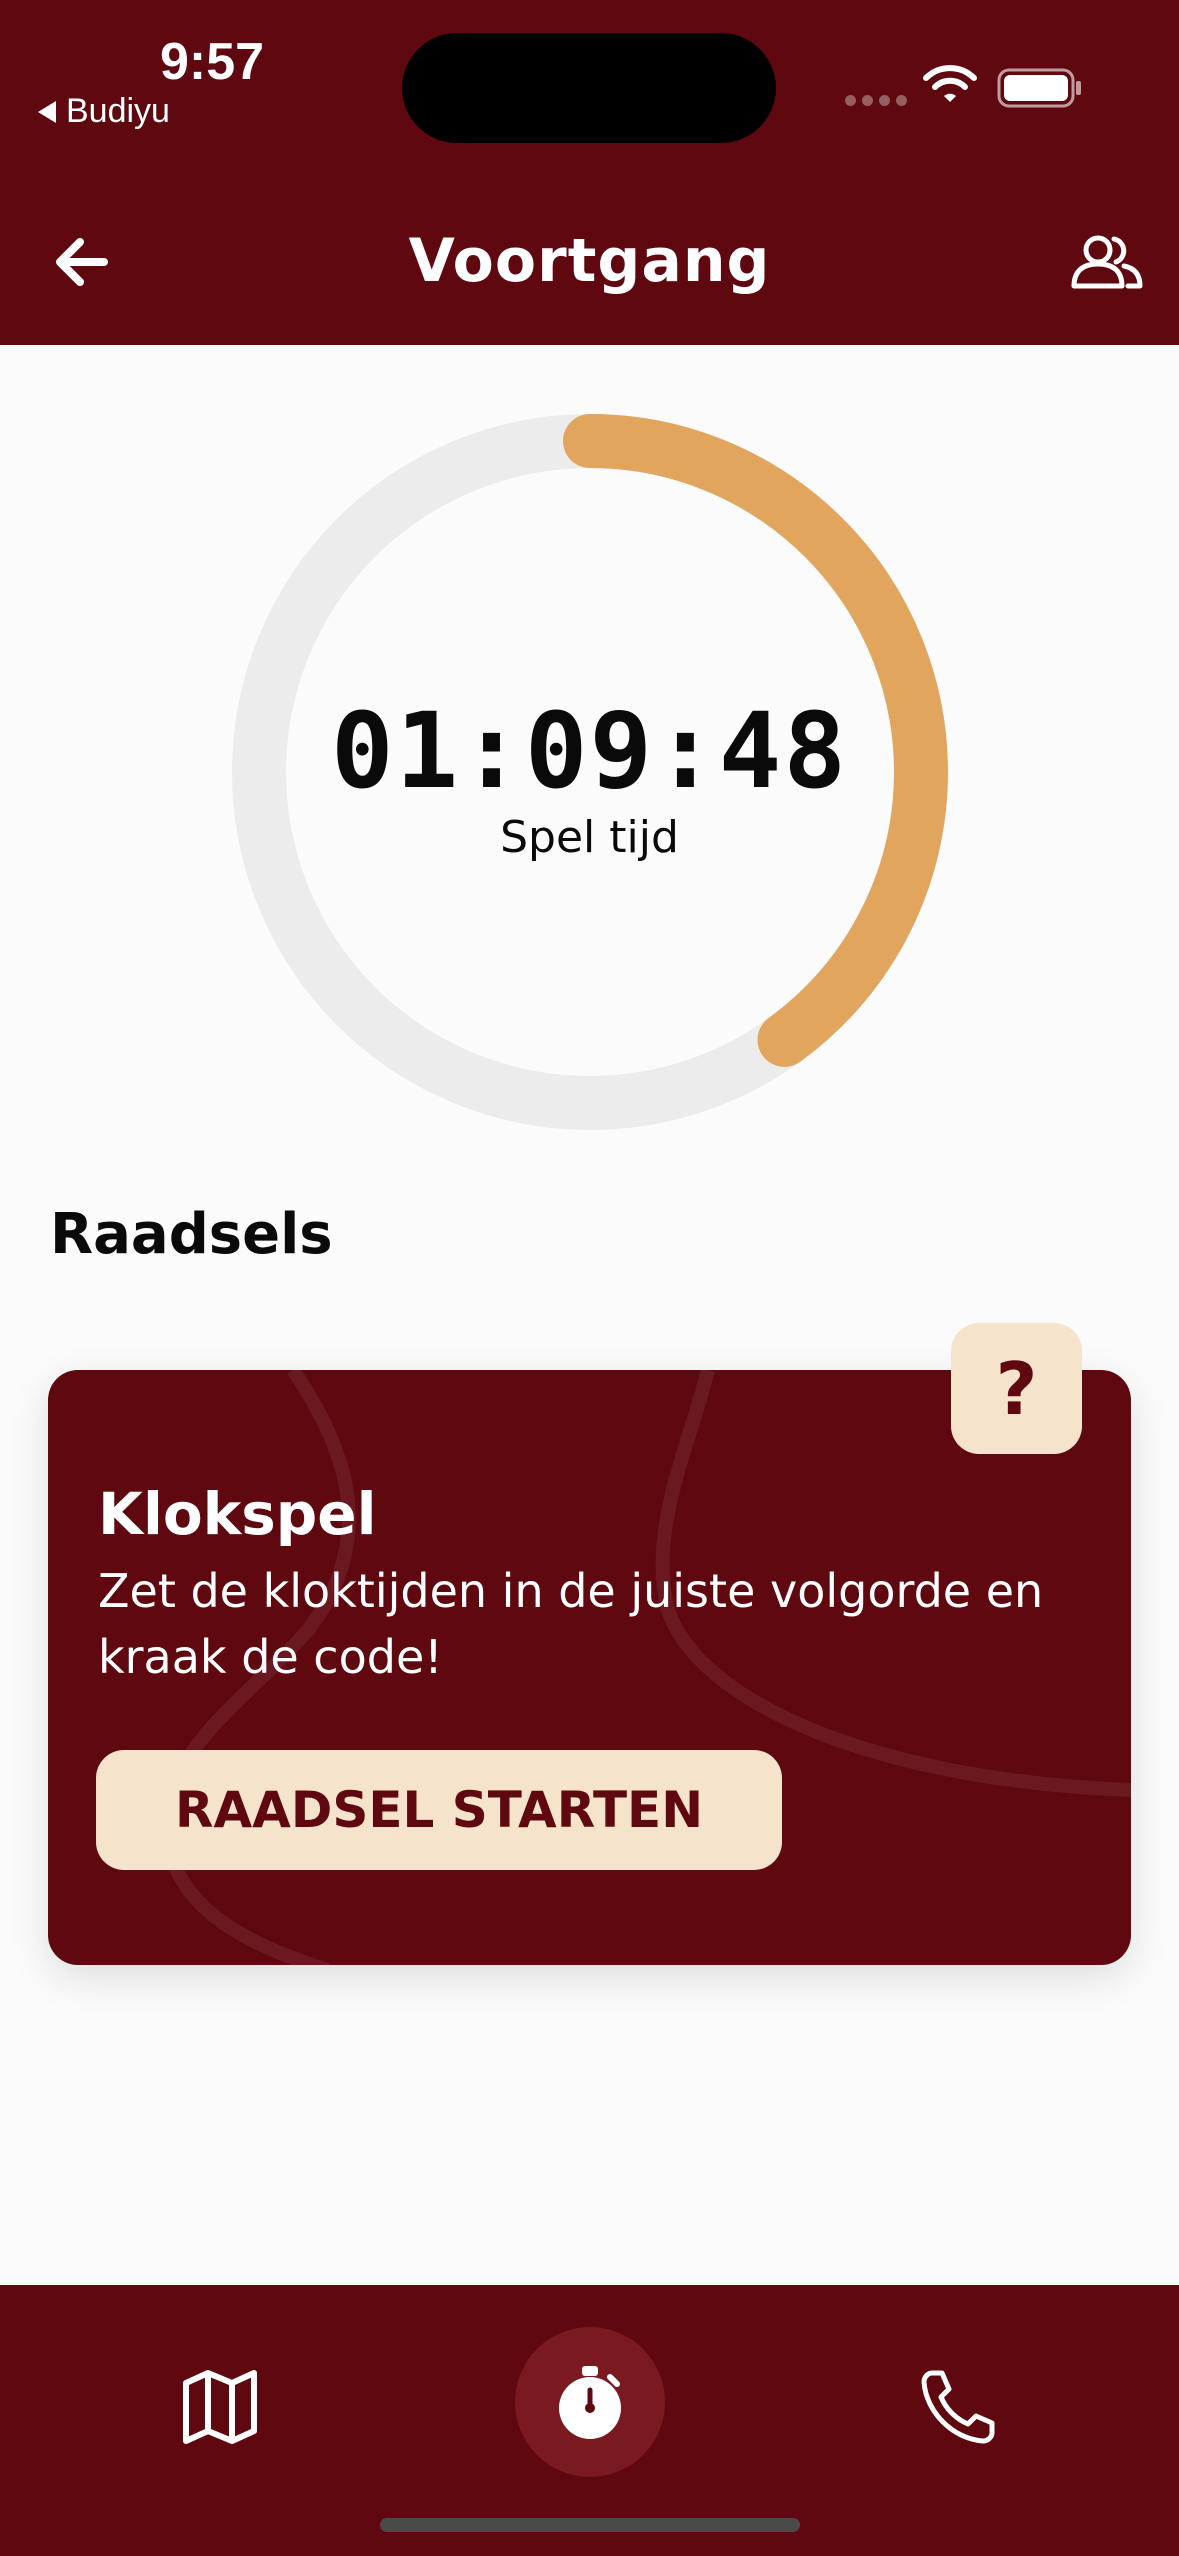 This screenshot has width=1179, height=2556. Describe the element at coordinates (1039, 88) in the screenshot. I see `battery-icon` at that location.